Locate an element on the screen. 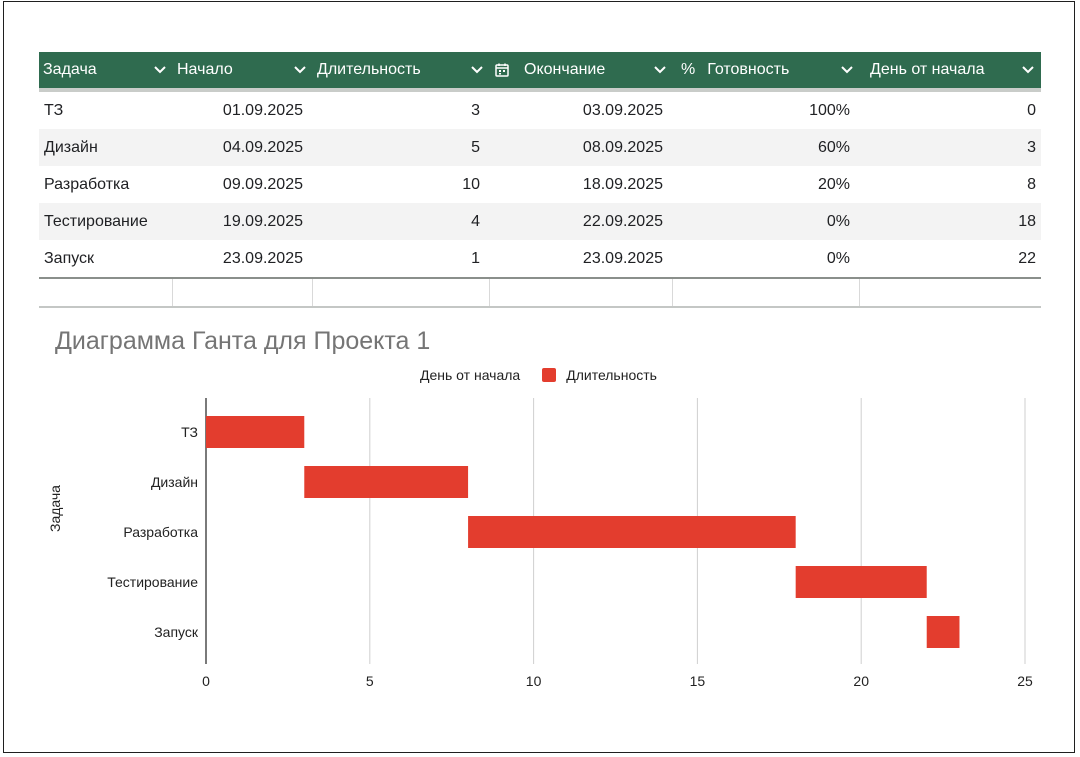 This screenshot has height=757, width=1080. x-tick-label: 10 is located at coordinates (534, 681).